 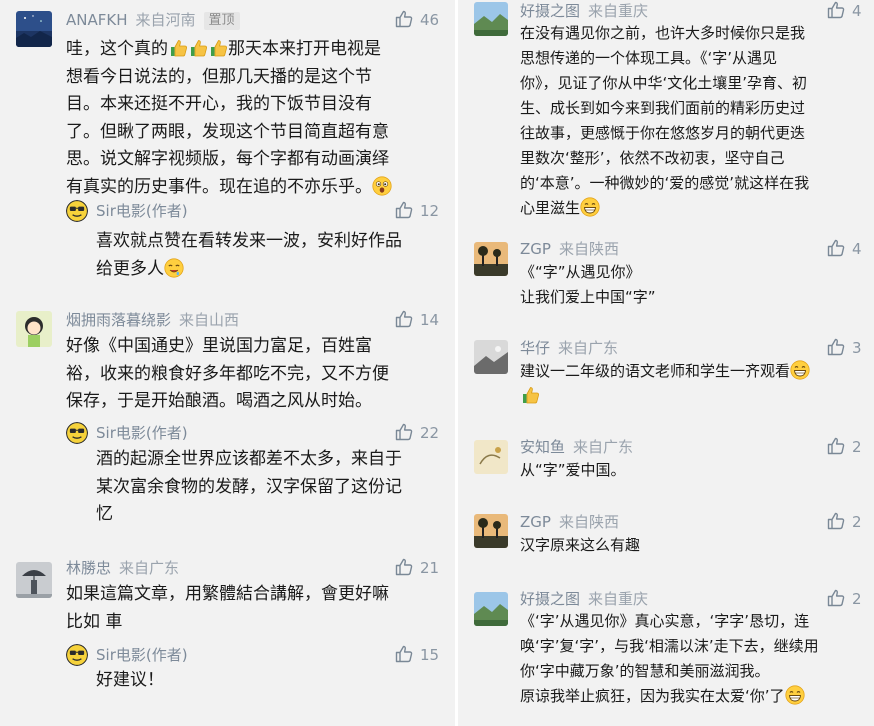 What do you see at coordinates (456, 363) in the screenshot?
I see `column-divider` at bounding box center [456, 363].